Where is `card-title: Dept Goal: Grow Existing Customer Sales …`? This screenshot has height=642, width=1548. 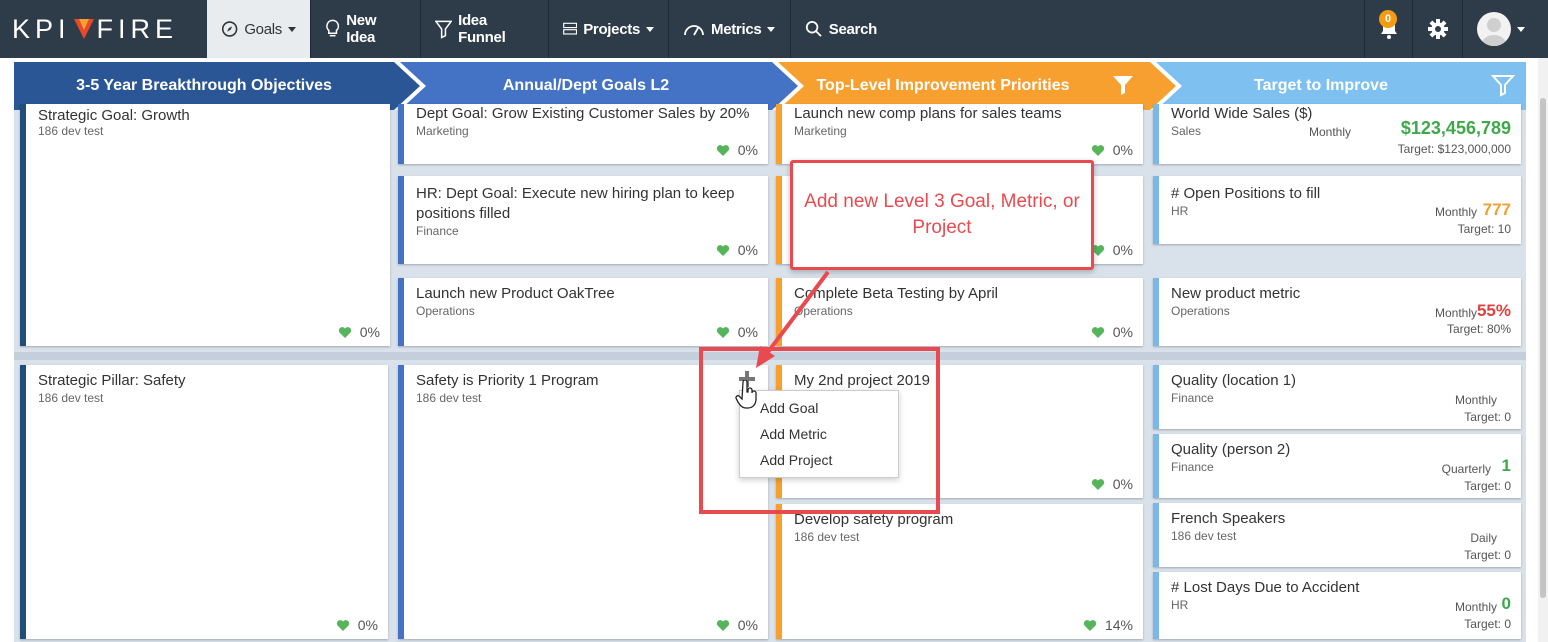
card-title: Dept Goal: Grow Existing Customer Sales … is located at coordinates (583, 113).